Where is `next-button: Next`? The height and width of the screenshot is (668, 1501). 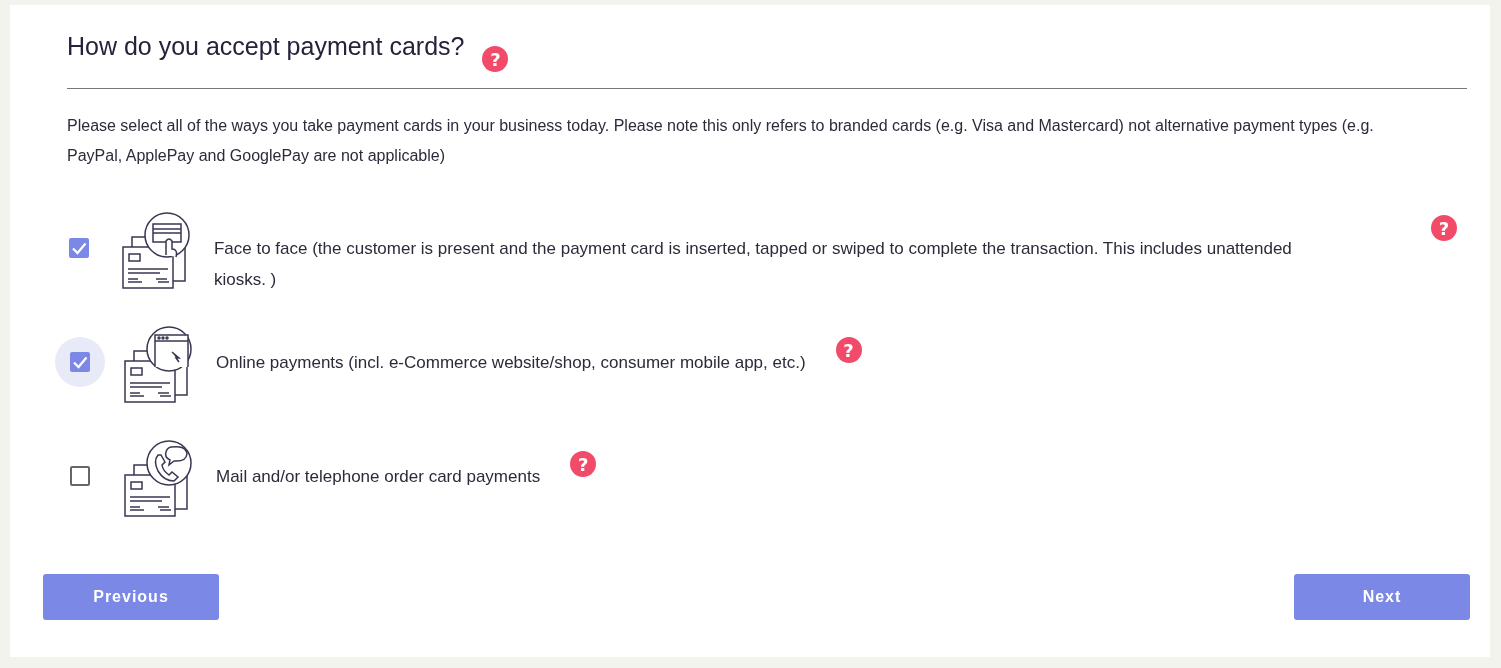
next-button: Next is located at coordinates (1382, 597).